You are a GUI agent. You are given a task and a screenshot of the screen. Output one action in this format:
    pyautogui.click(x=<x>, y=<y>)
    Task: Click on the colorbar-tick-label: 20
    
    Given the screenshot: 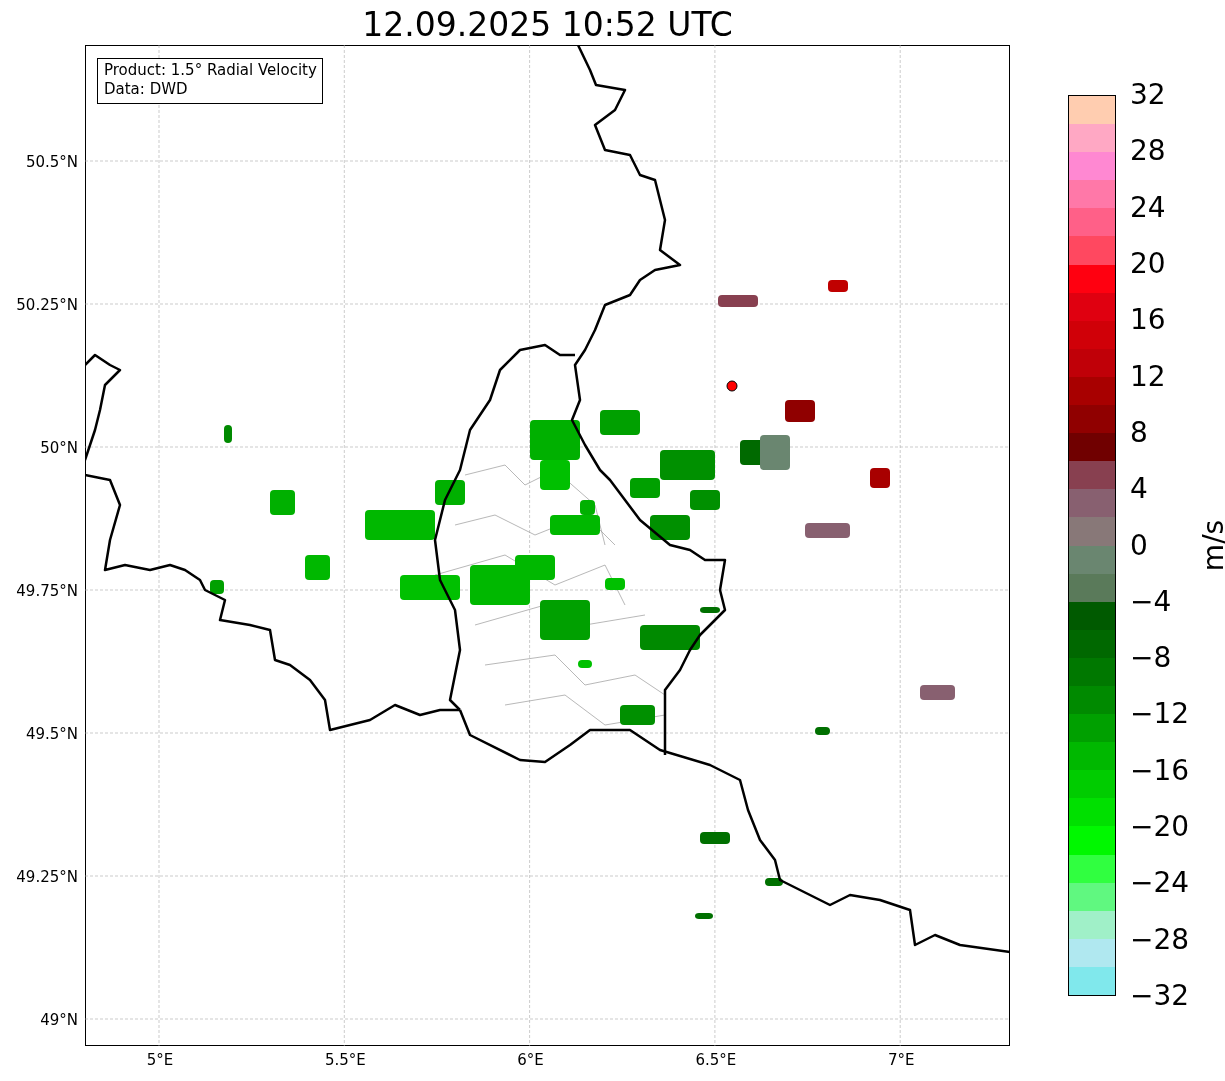 What is the action you would take?
    pyautogui.click(x=1147, y=263)
    